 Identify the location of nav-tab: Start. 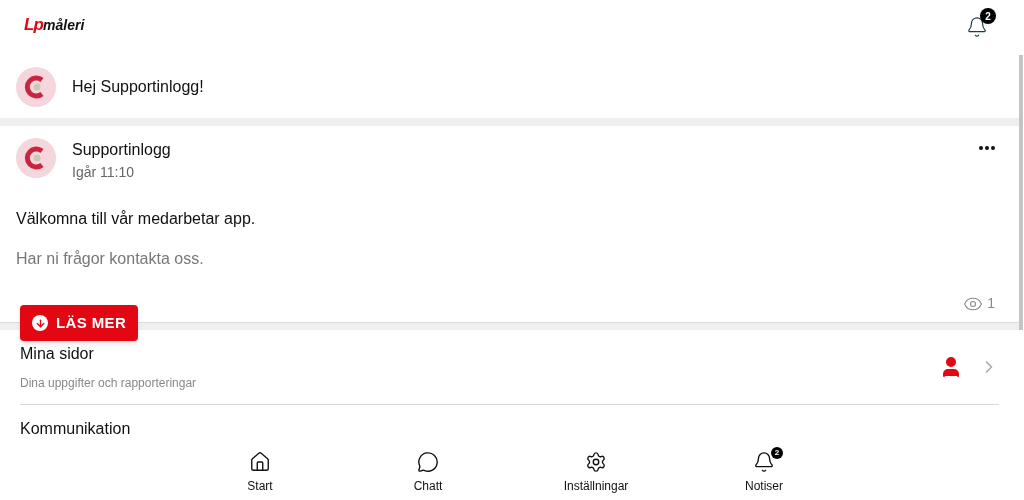
(260, 472).